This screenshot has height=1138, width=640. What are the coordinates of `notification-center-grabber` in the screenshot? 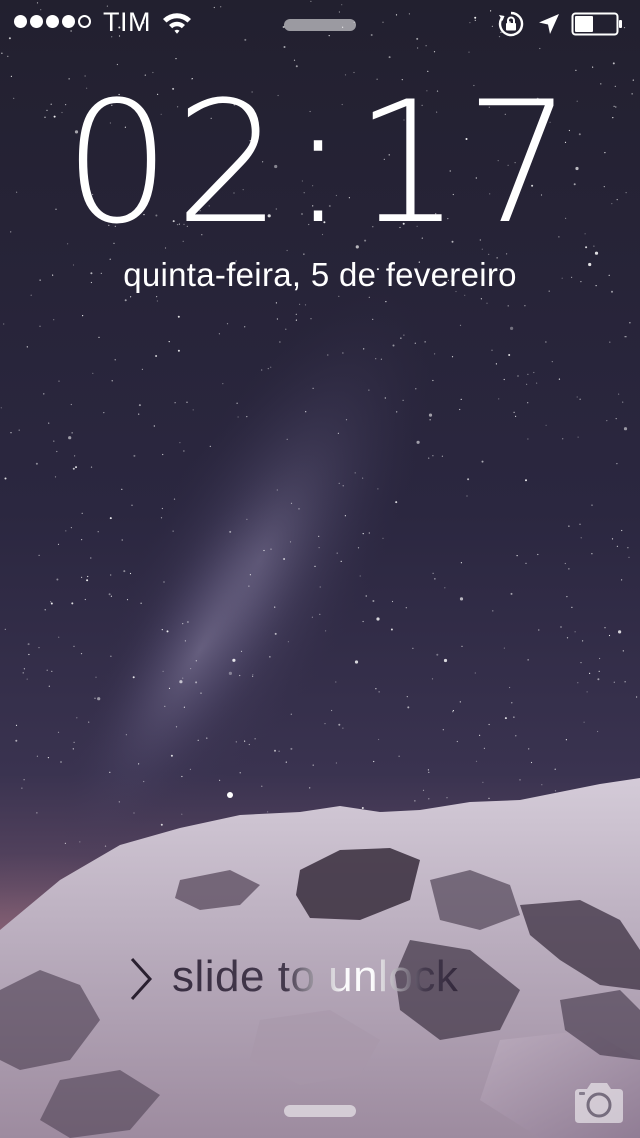 It's located at (320, 25).